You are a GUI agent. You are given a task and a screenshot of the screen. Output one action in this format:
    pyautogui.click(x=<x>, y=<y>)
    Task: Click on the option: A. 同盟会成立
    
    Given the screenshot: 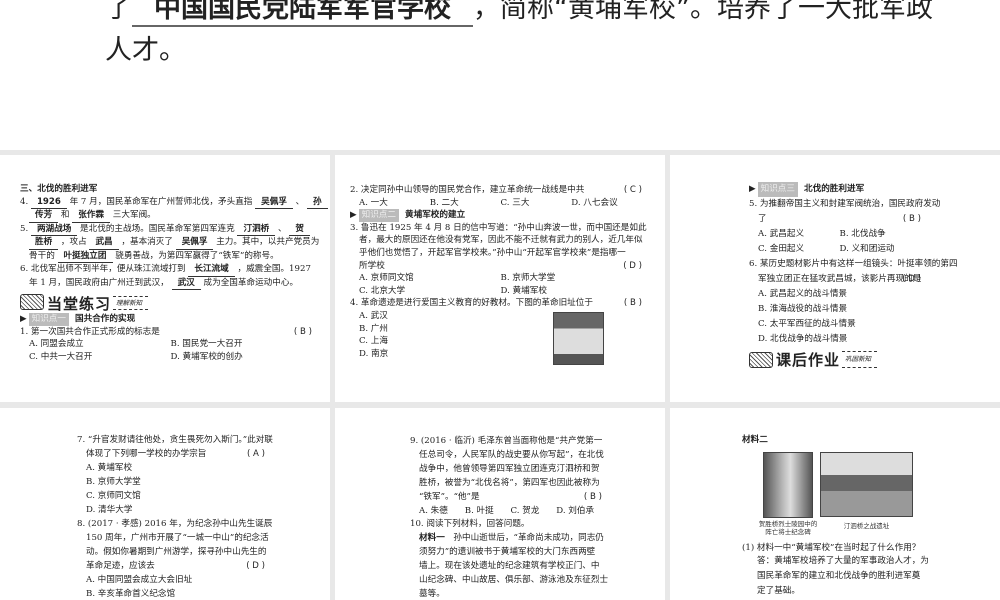 What is the action you would take?
    pyautogui.click(x=56, y=344)
    